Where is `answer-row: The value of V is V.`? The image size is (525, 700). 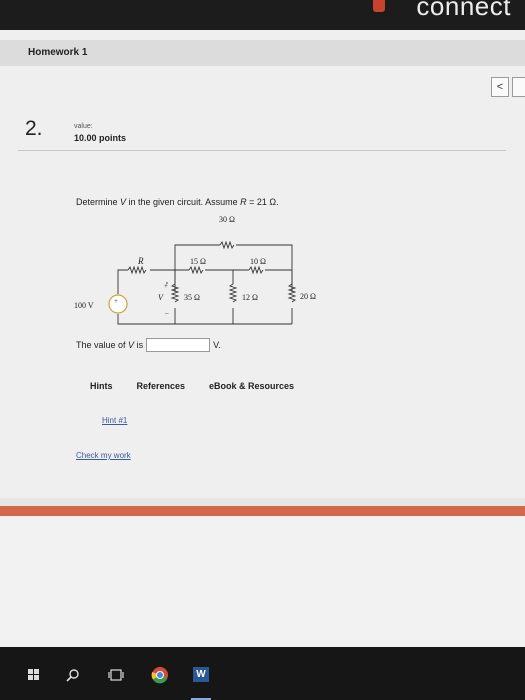
answer-row: The value of V is V. is located at coordinates (148, 345).